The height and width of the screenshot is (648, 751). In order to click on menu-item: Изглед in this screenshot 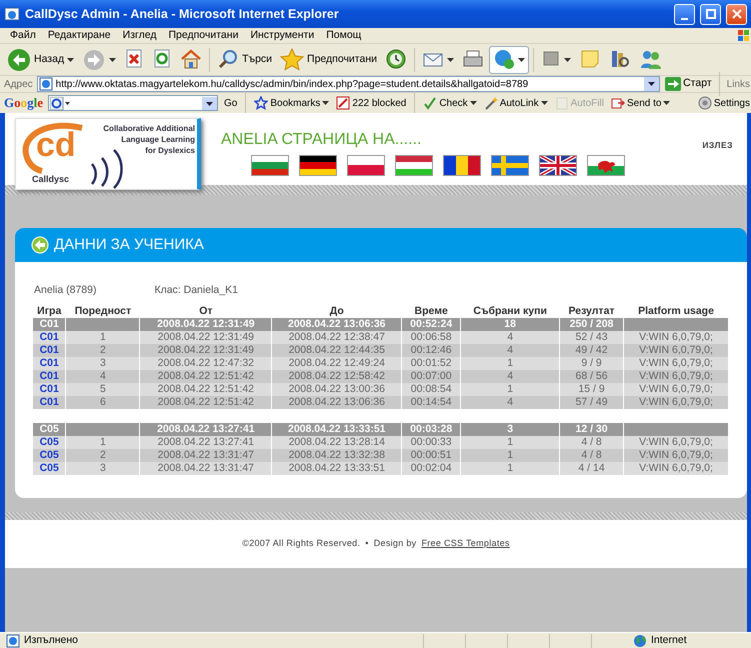, I will do `click(139, 36)`.